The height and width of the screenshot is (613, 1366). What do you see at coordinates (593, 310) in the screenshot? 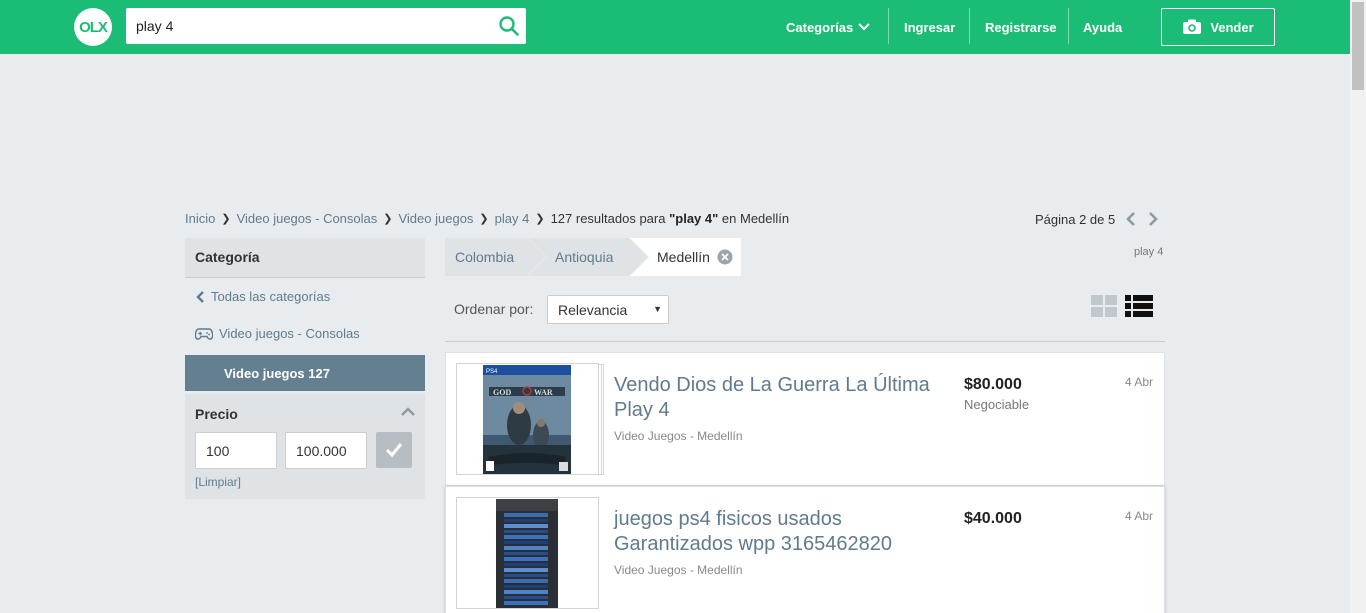
I see `sort-selected-value: Relevancia` at bounding box center [593, 310].